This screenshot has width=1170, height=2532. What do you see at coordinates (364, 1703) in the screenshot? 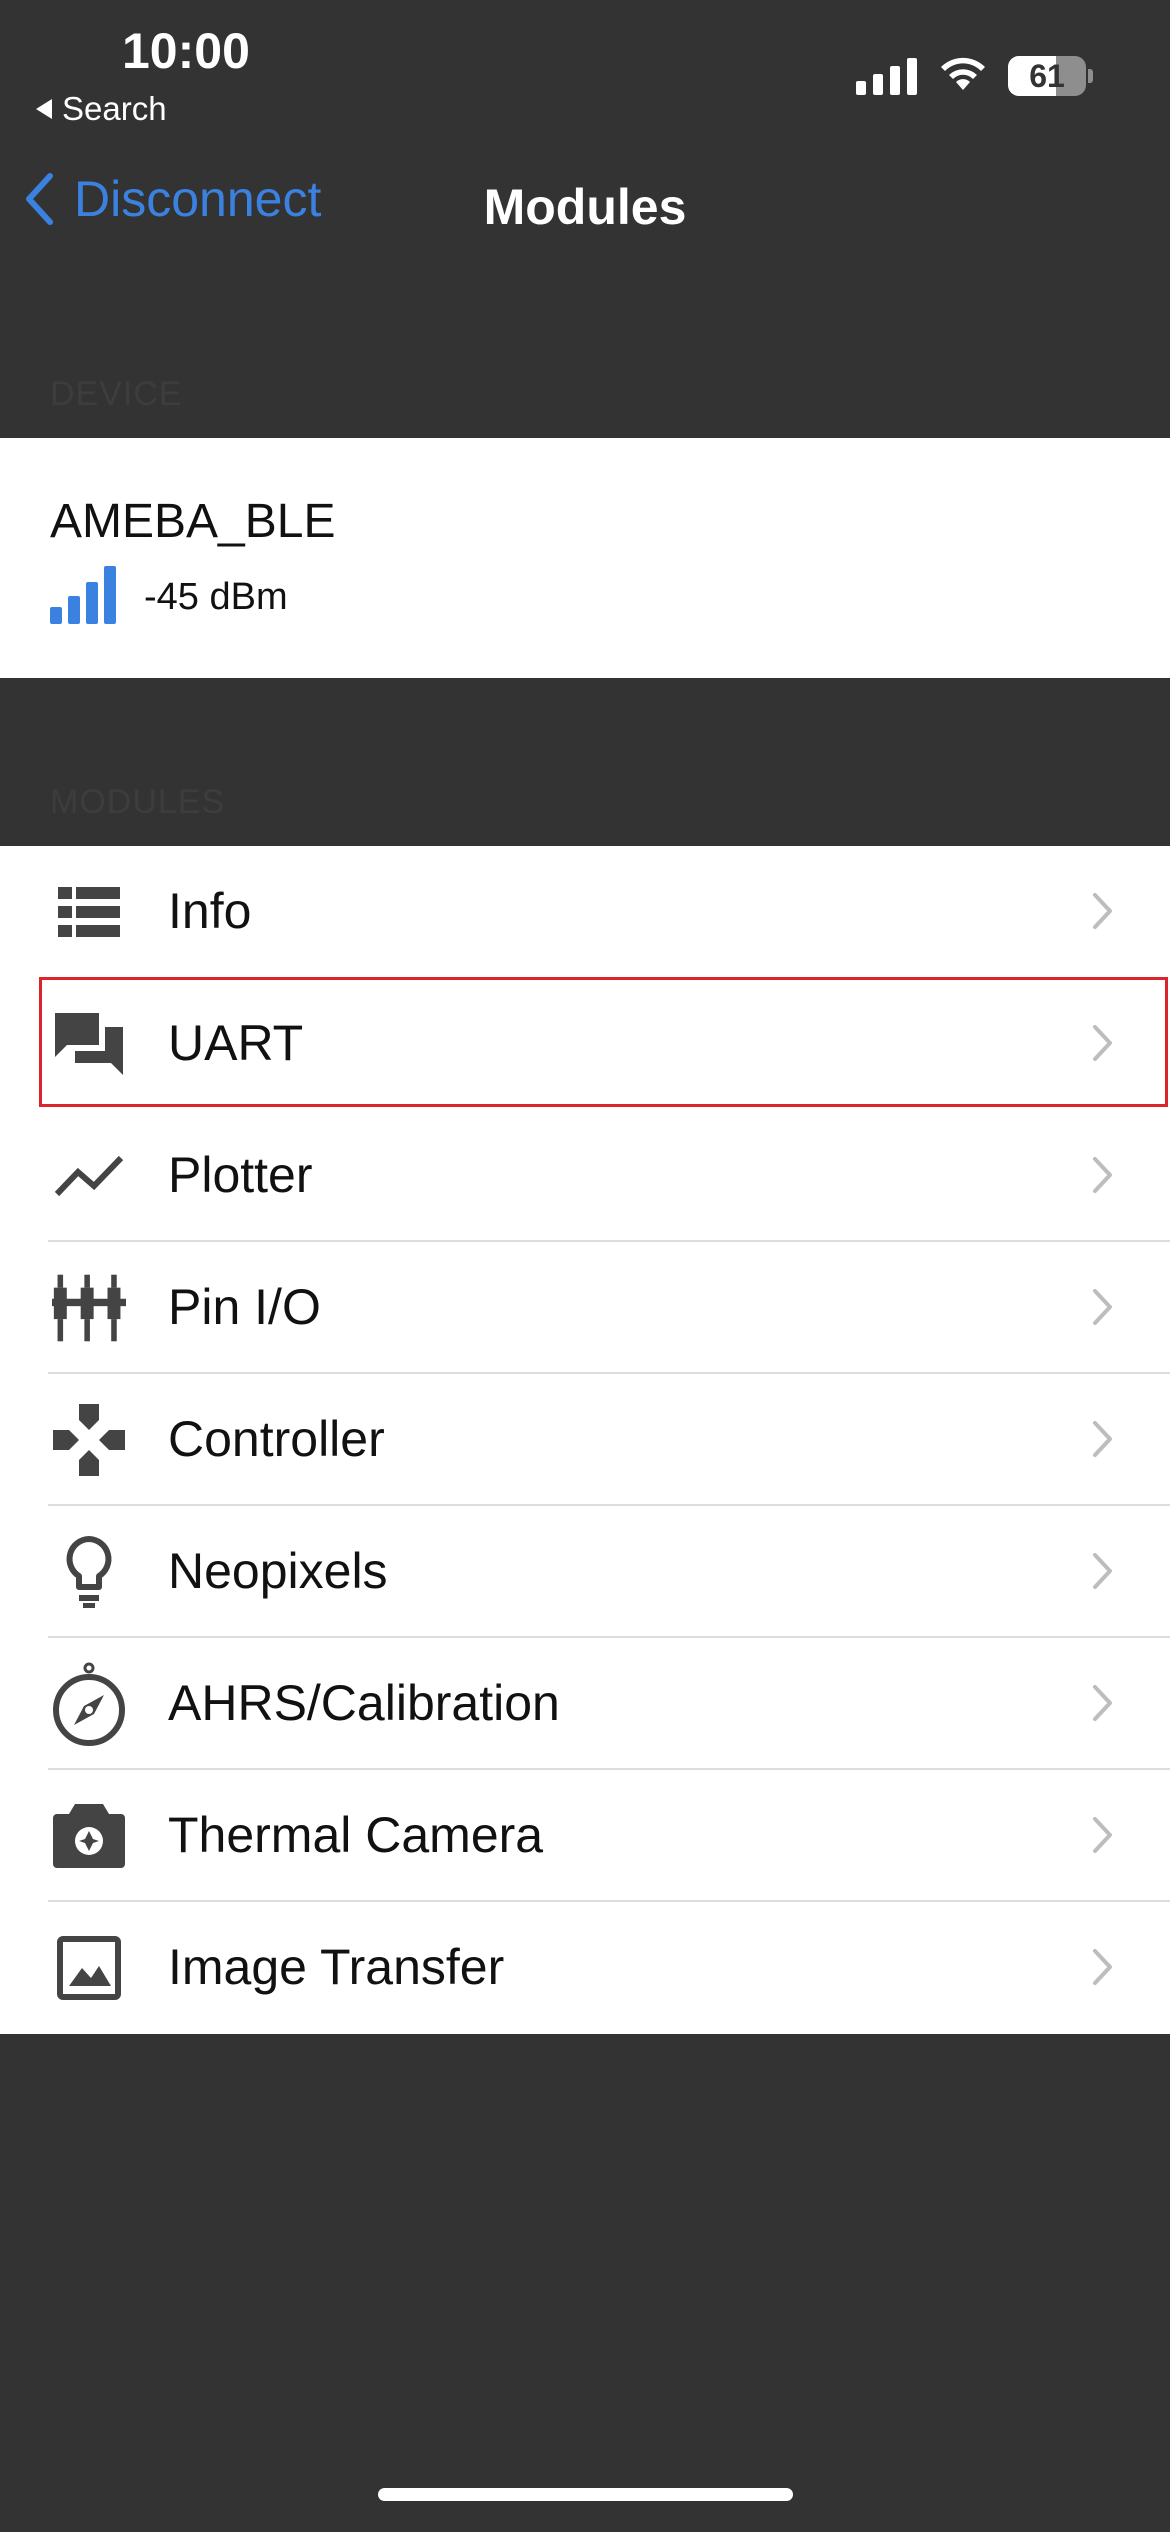
I see `module-label: AHRS/Calibration` at bounding box center [364, 1703].